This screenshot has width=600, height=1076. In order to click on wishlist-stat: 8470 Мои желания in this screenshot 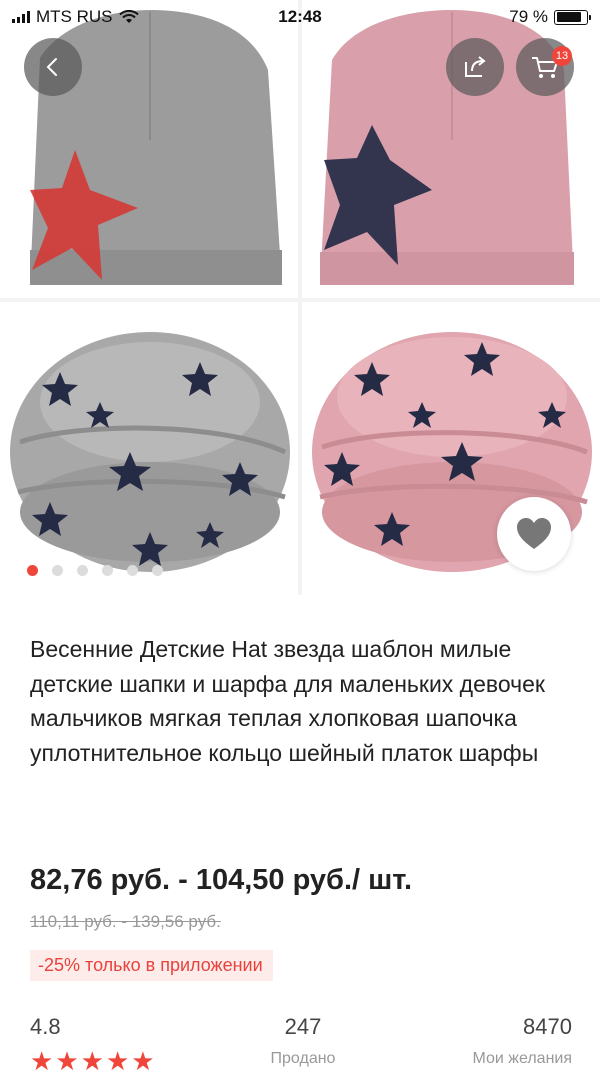, I will do `click(522, 1041)`.